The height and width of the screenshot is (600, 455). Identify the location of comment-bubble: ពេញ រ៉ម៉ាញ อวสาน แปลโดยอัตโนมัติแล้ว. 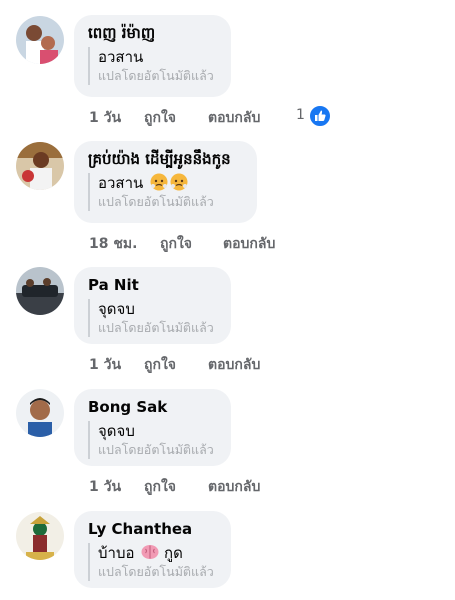
(152, 56).